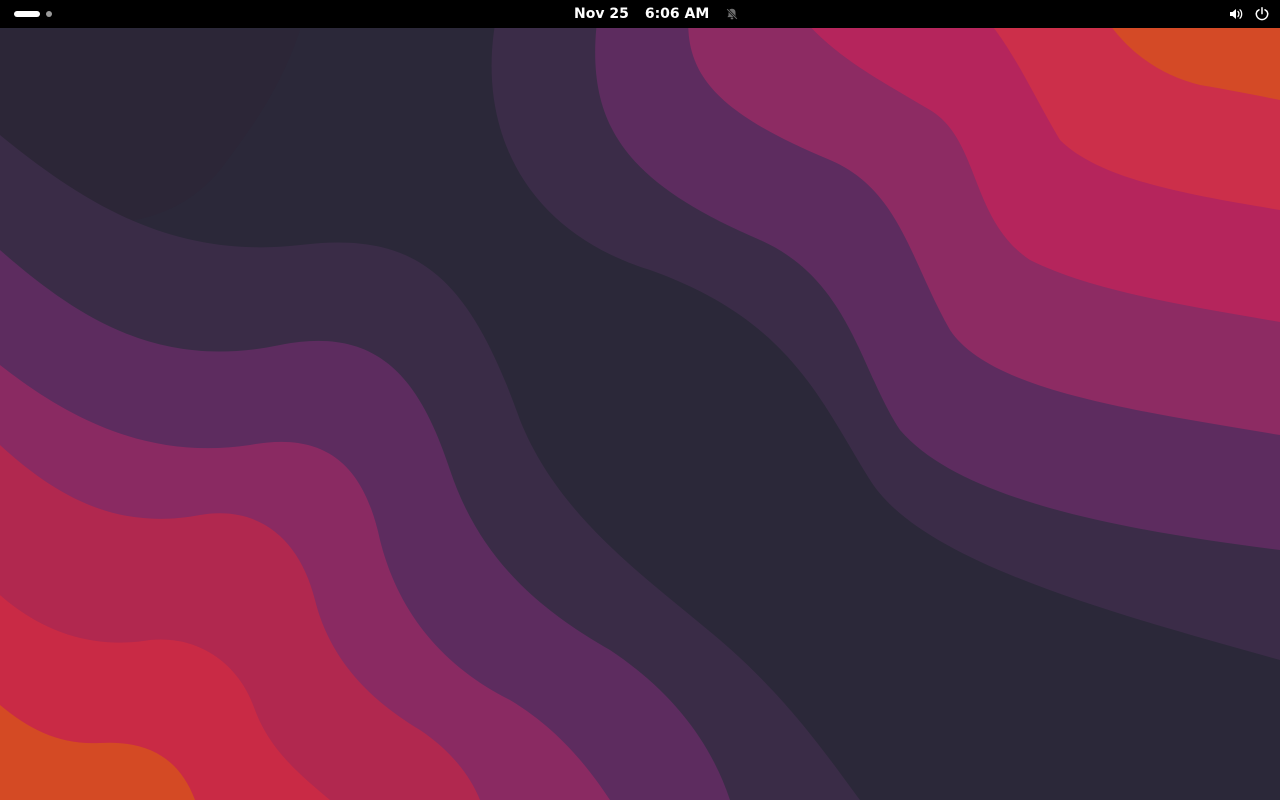  I want to click on top-bar: Nov 25 6:06 AM, so click(640, 14).